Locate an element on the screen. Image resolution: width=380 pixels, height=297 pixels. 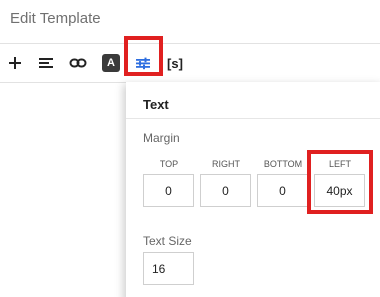
text-style-button: A is located at coordinates (111, 63).